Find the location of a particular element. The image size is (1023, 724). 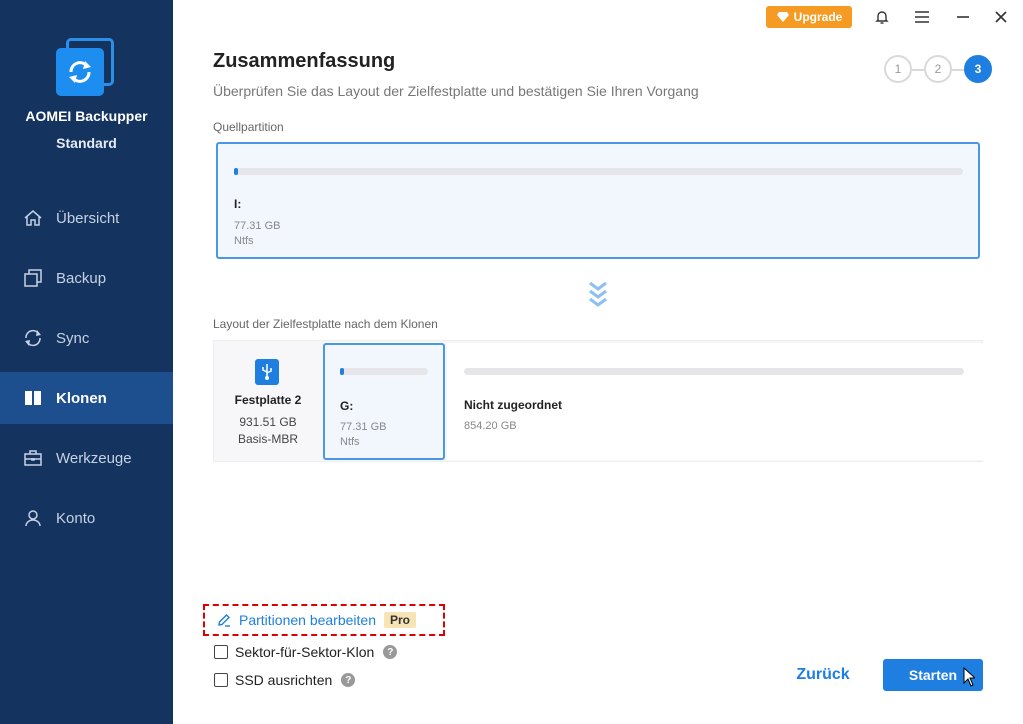

pro-badge: Pro is located at coordinates (400, 620).